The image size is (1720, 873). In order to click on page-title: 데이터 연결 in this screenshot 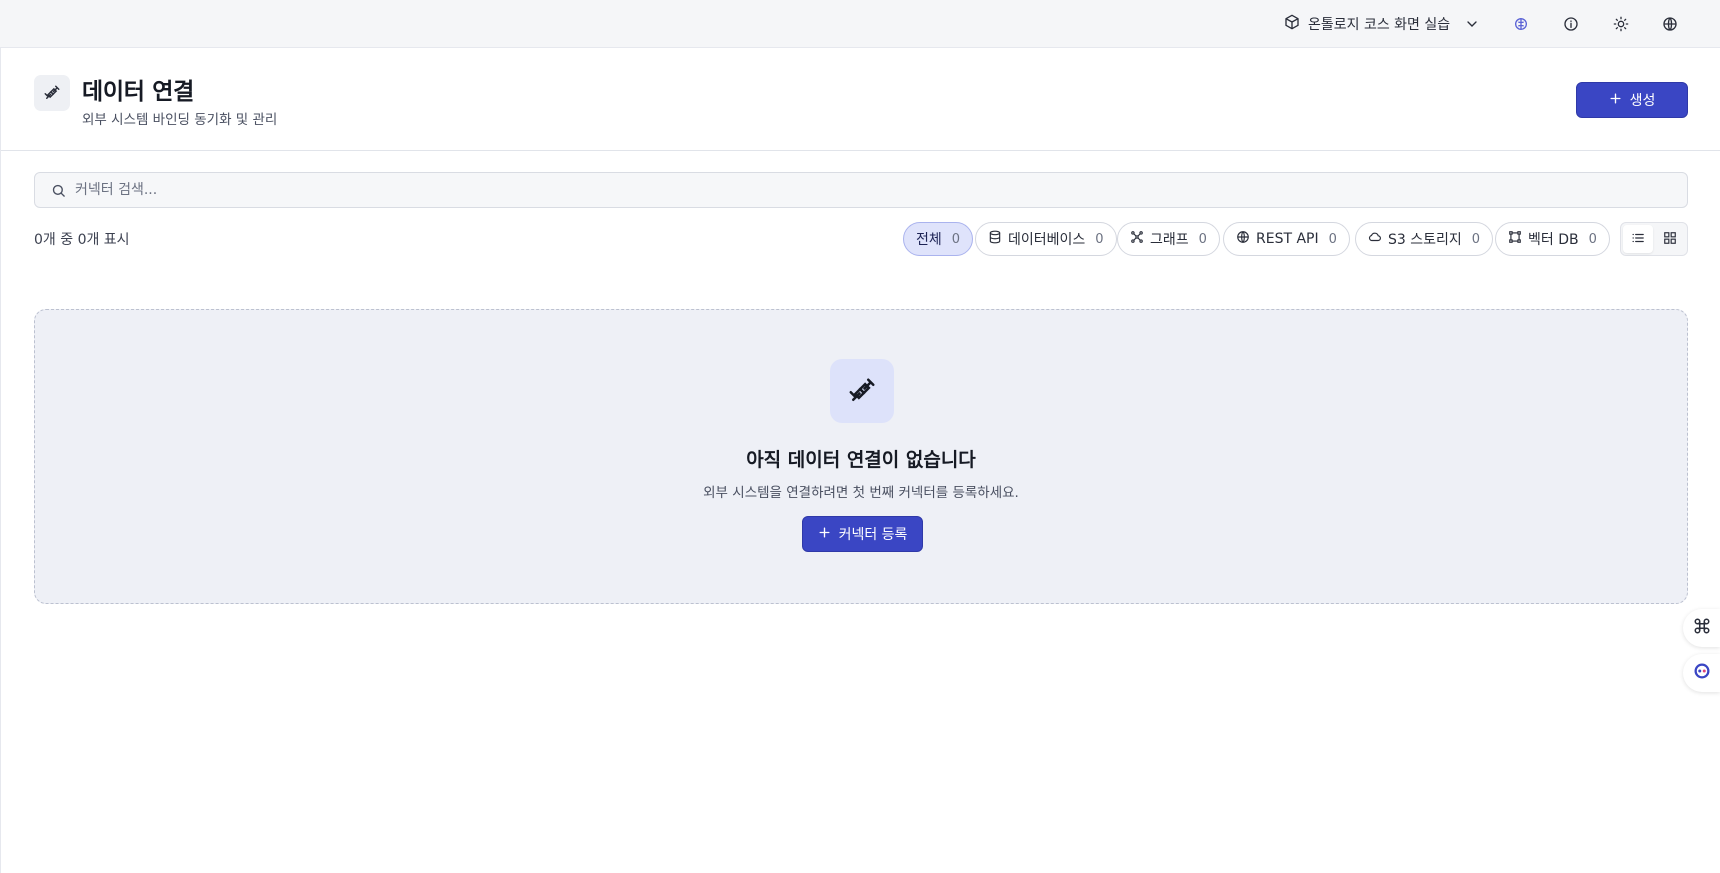, I will do `click(138, 92)`.